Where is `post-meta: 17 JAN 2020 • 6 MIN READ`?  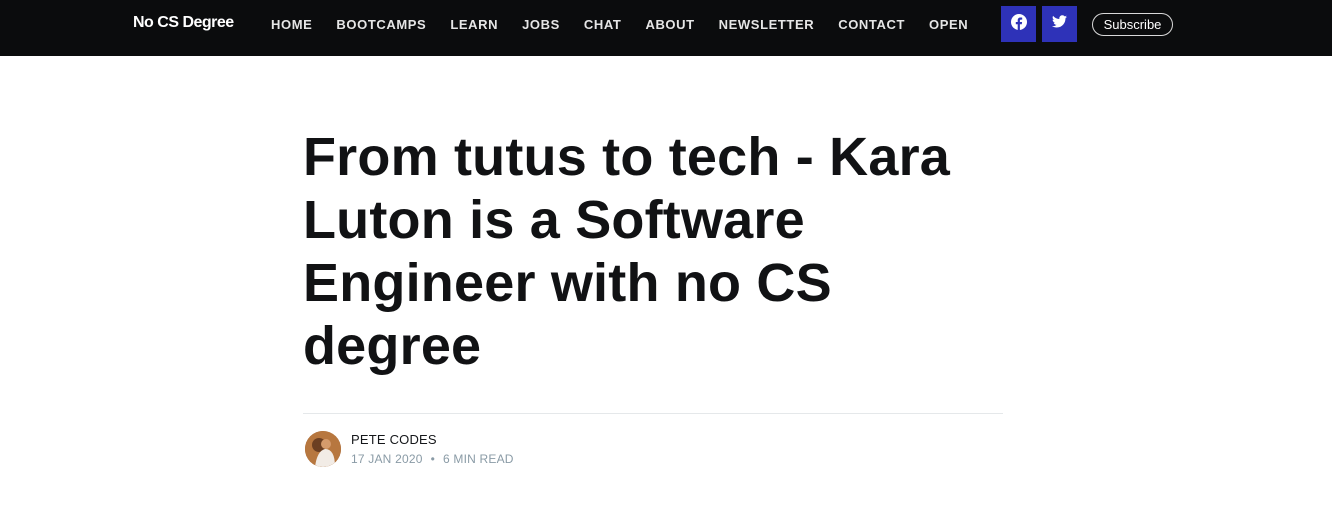 post-meta: 17 JAN 2020 • 6 MIN READ is located at coordinates (432, 459).